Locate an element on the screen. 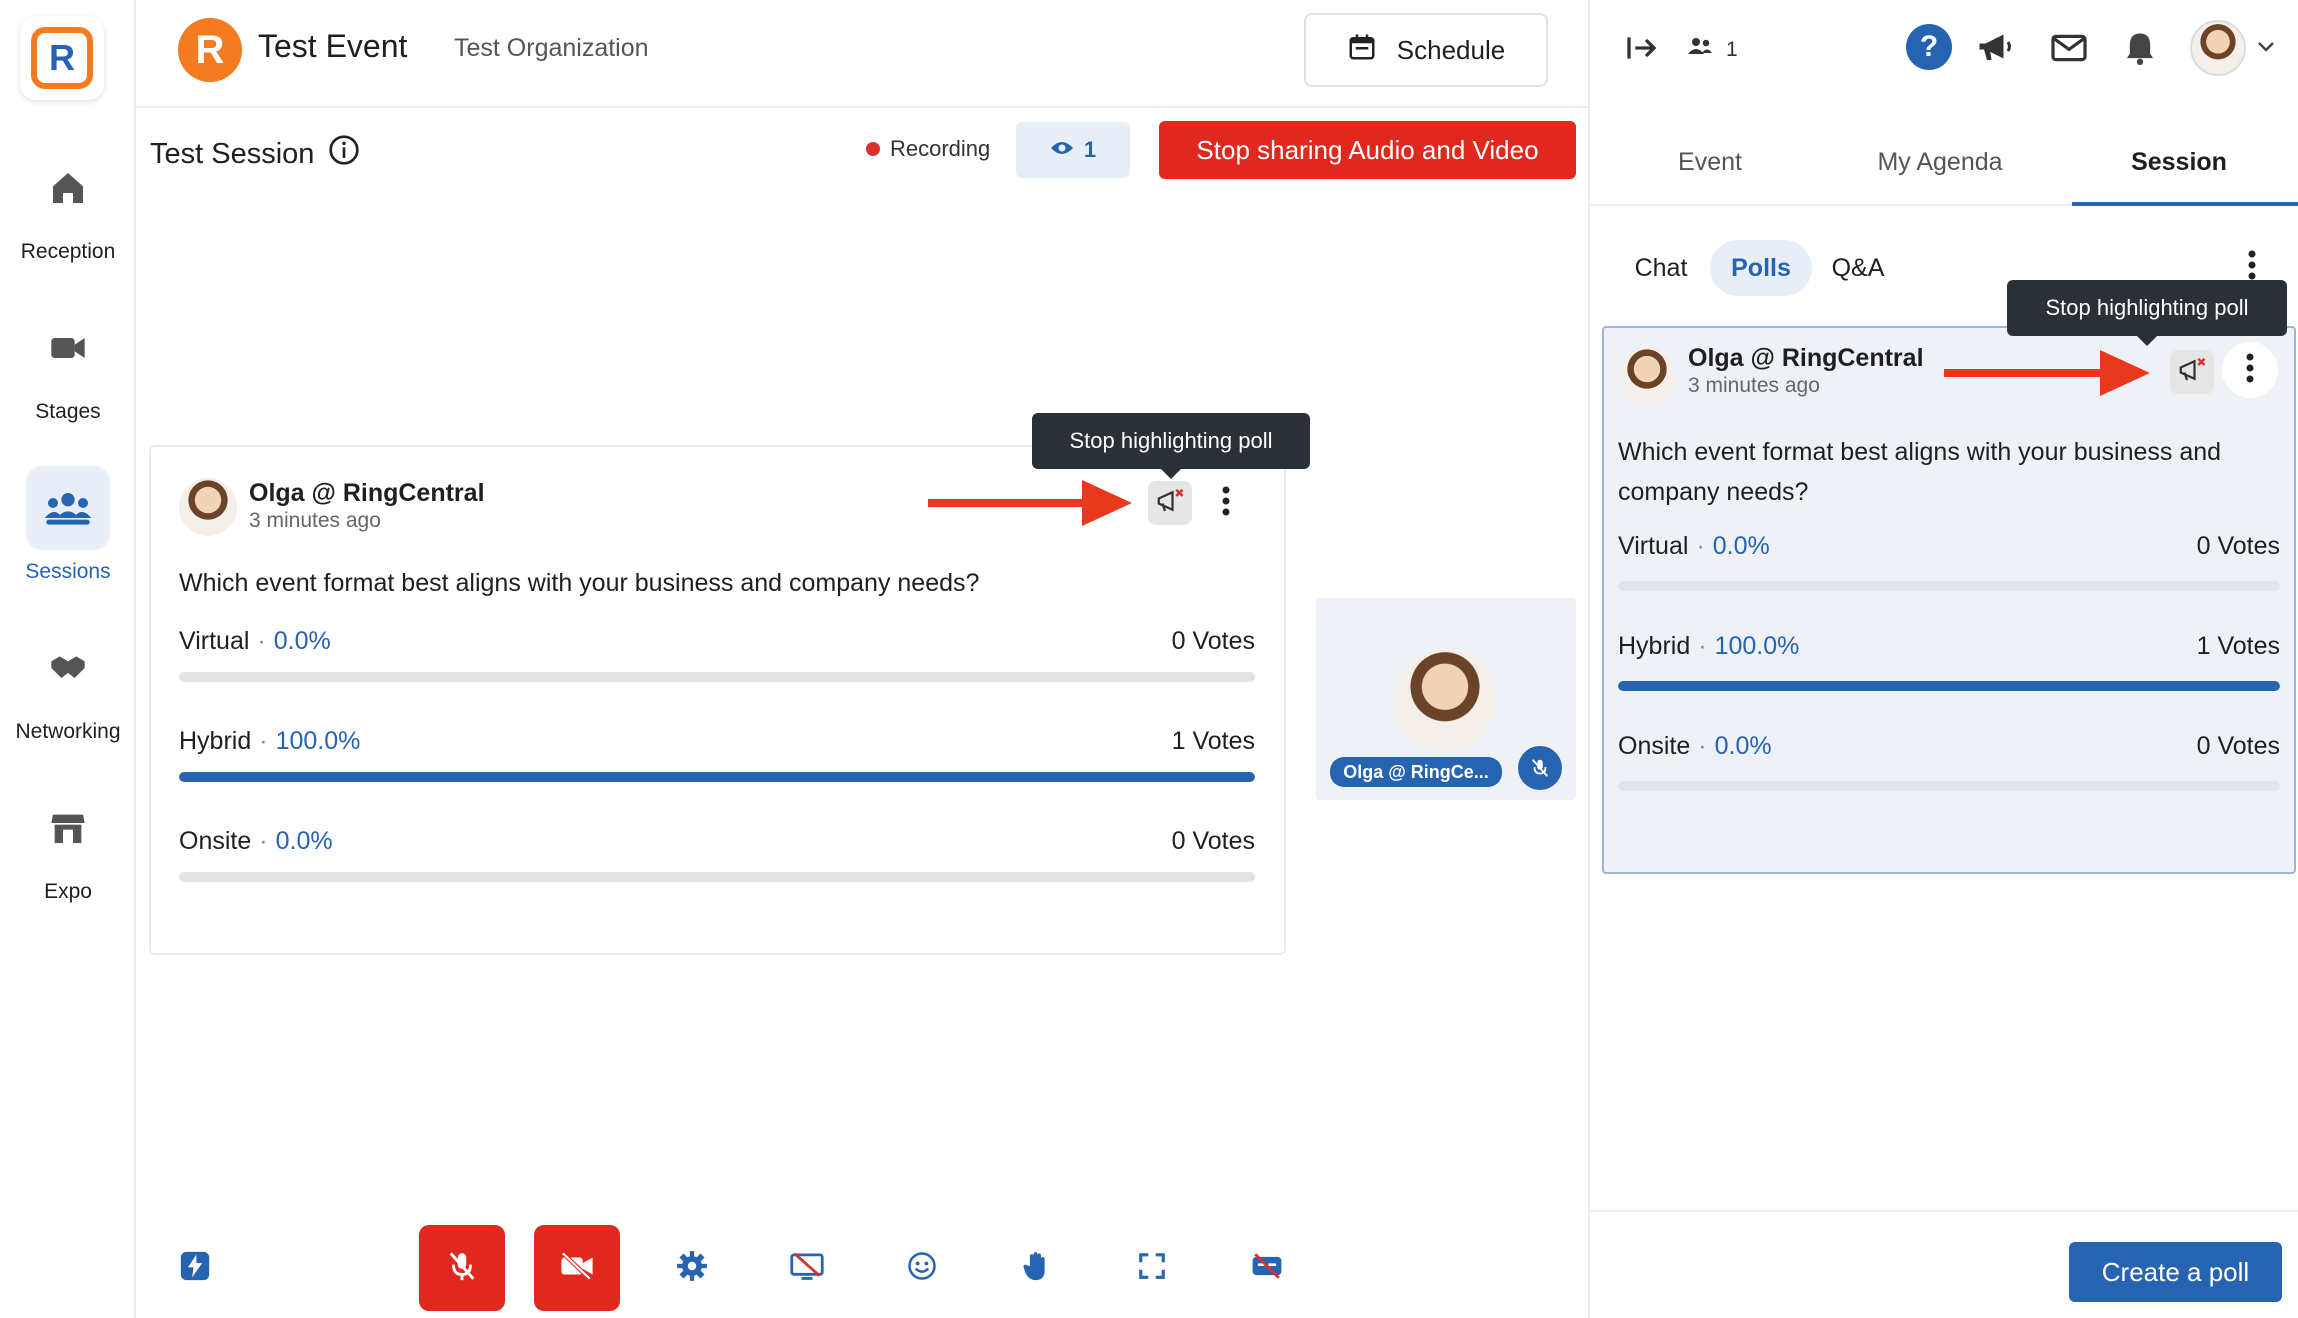  notifications-button is located at coordinates (2140, 50).